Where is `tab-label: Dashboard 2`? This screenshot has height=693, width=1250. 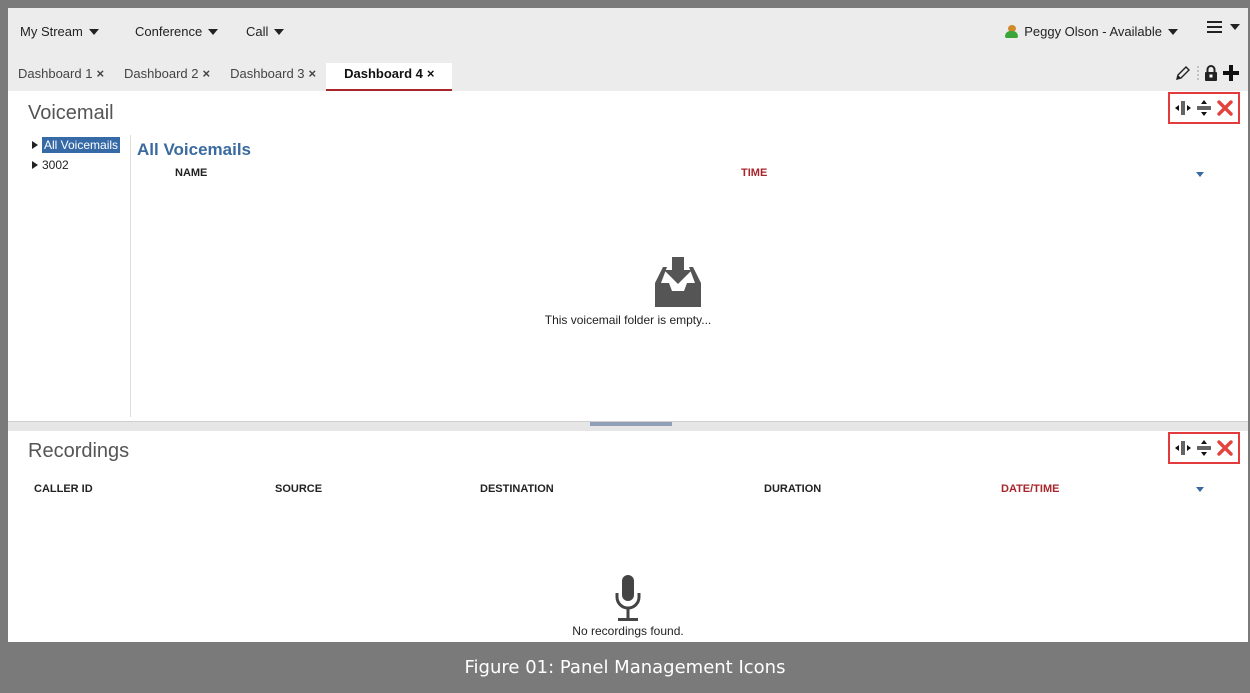
tab-label: Dashboard 2 is located at coordinates (161, 73).